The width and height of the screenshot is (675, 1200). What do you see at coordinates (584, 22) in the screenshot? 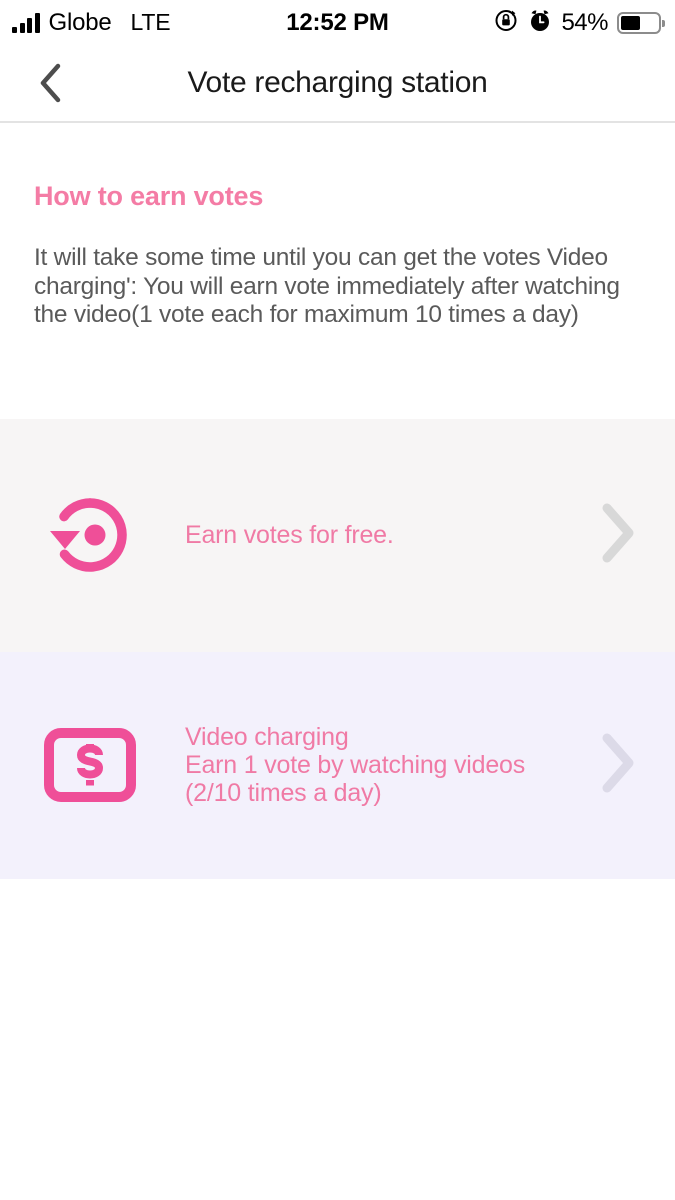
I see `battery-percent-label: 54%` at bounding box center [584, 22].